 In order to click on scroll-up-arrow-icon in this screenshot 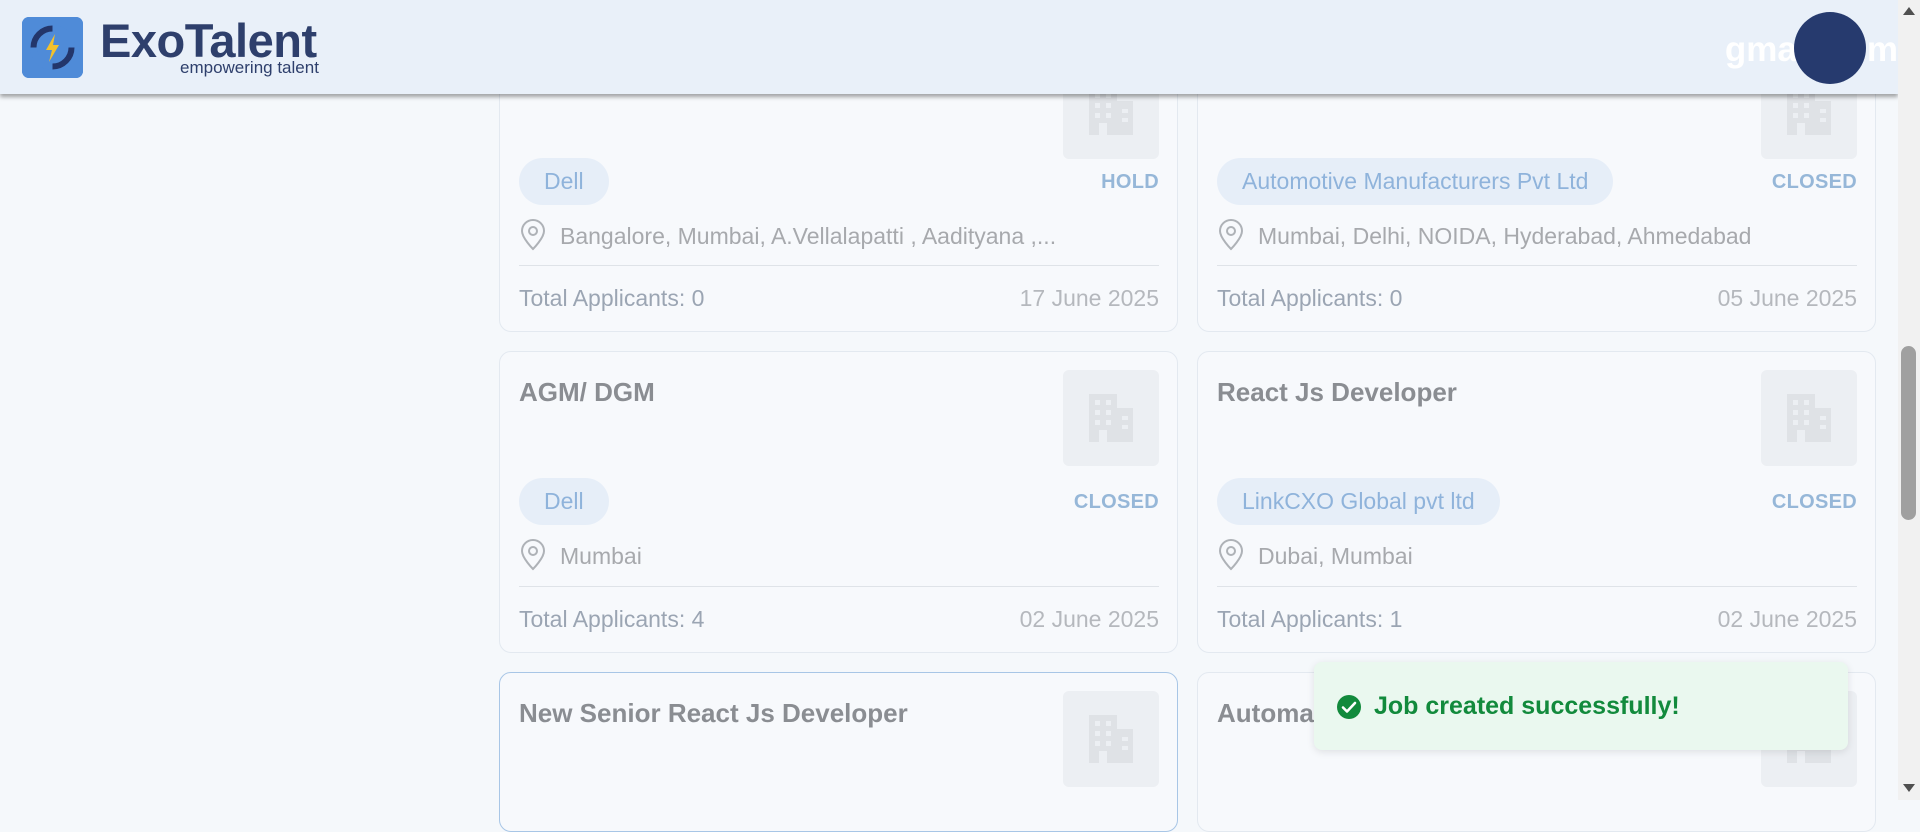, I will do `click(1909, 11)`.